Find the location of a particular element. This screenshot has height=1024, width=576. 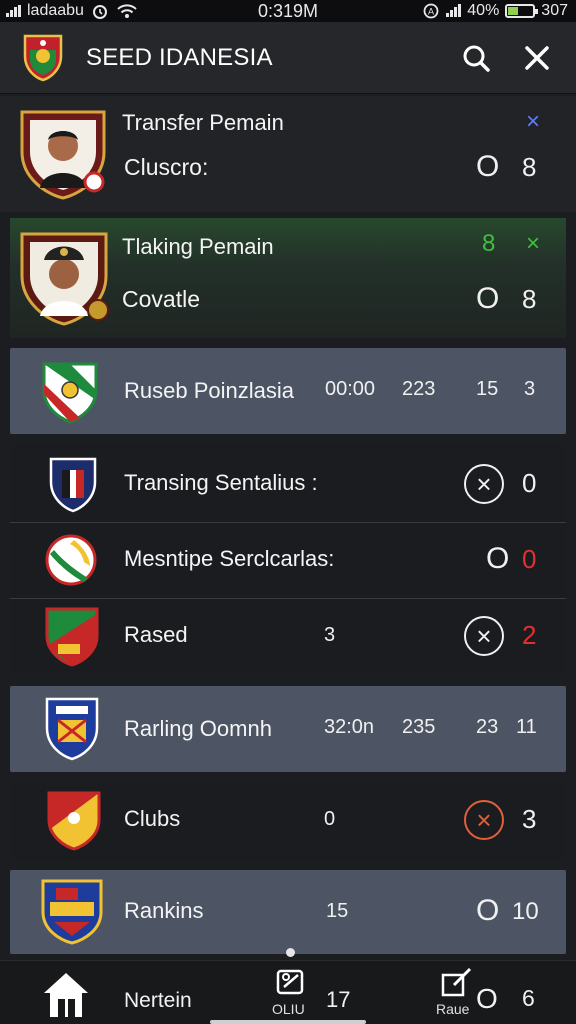

app-title: SEED IDANESIA is located at coordinates (179, 57).